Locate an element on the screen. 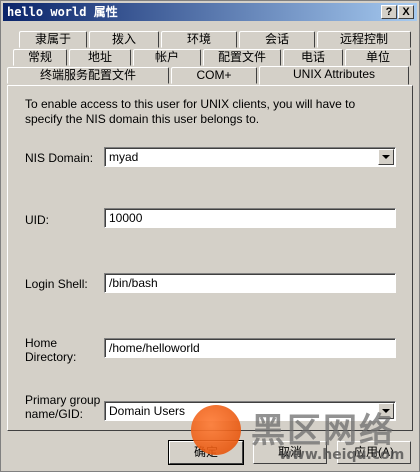  nis-domain-value: myad is located at coordinates (124, 157).